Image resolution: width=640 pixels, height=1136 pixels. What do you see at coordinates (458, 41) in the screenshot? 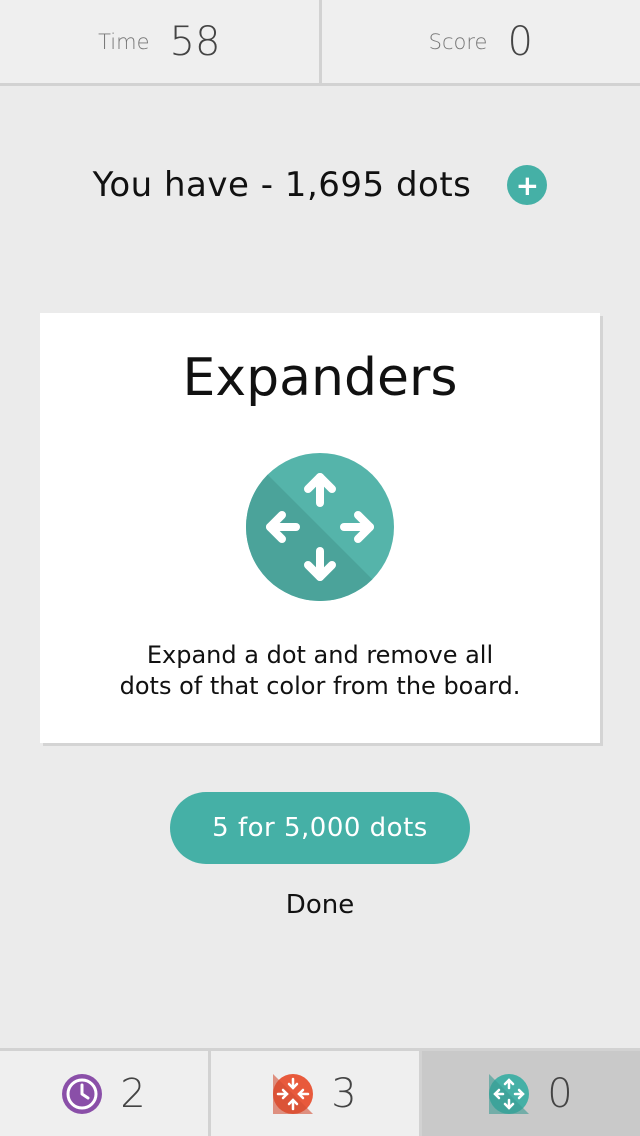
I see `score-label: Score` at bounding box center [458, 41].